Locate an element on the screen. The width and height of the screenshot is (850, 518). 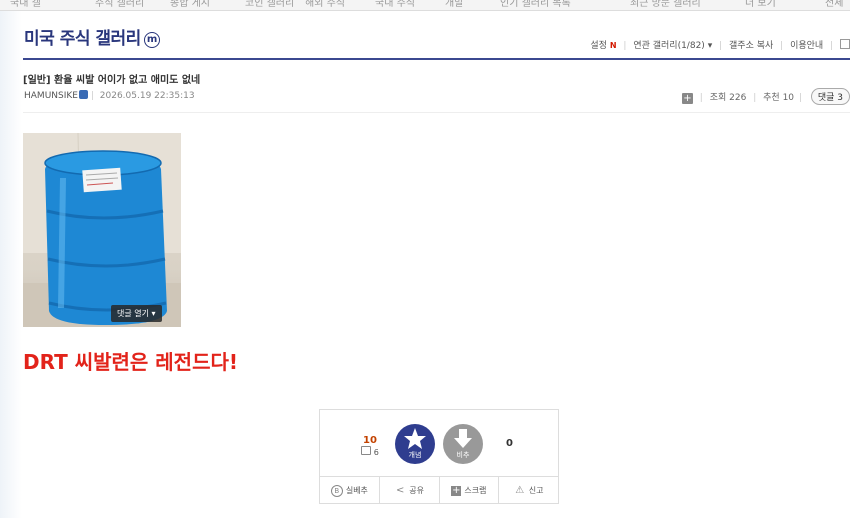
post-date: 2026.05.19 22:35:13 is located at coordinates (147, 96).